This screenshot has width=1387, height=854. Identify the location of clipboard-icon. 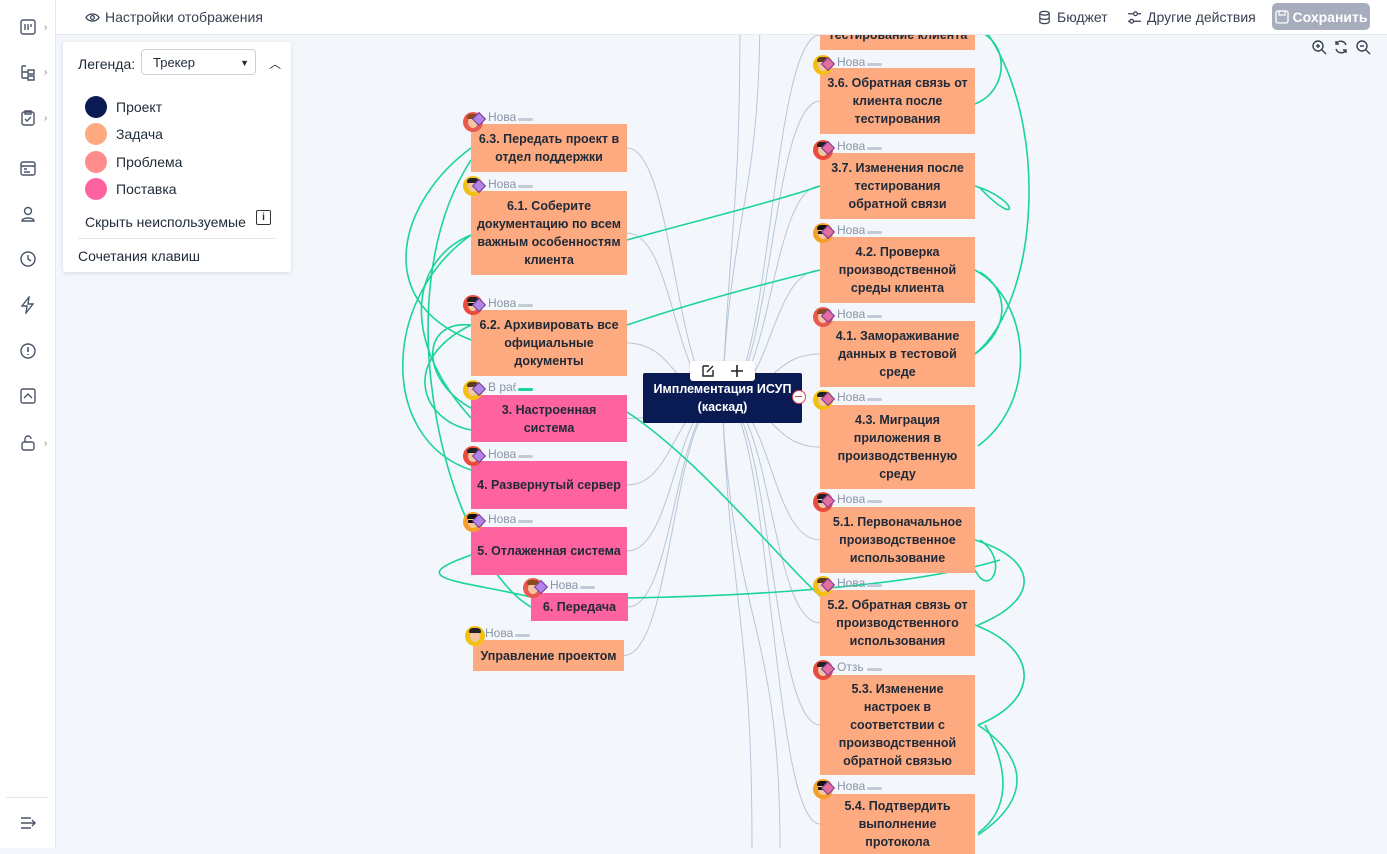
(27, 118).